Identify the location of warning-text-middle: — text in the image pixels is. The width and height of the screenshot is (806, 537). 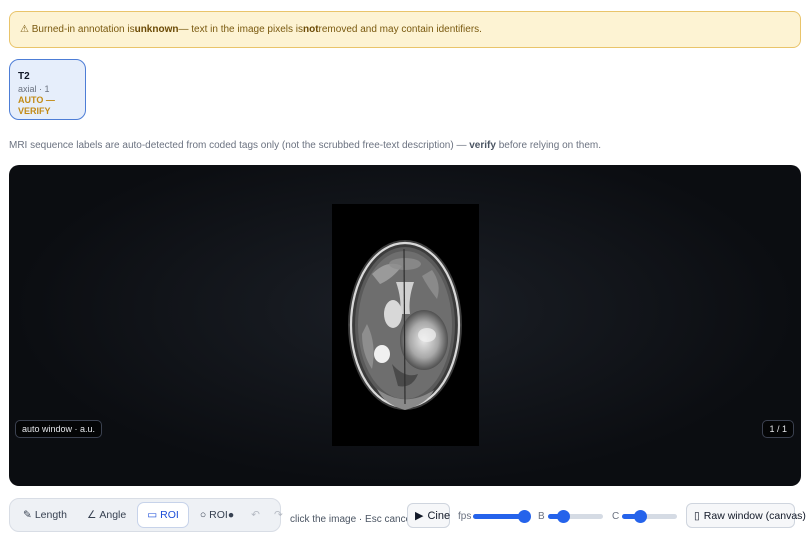
(240, 29).